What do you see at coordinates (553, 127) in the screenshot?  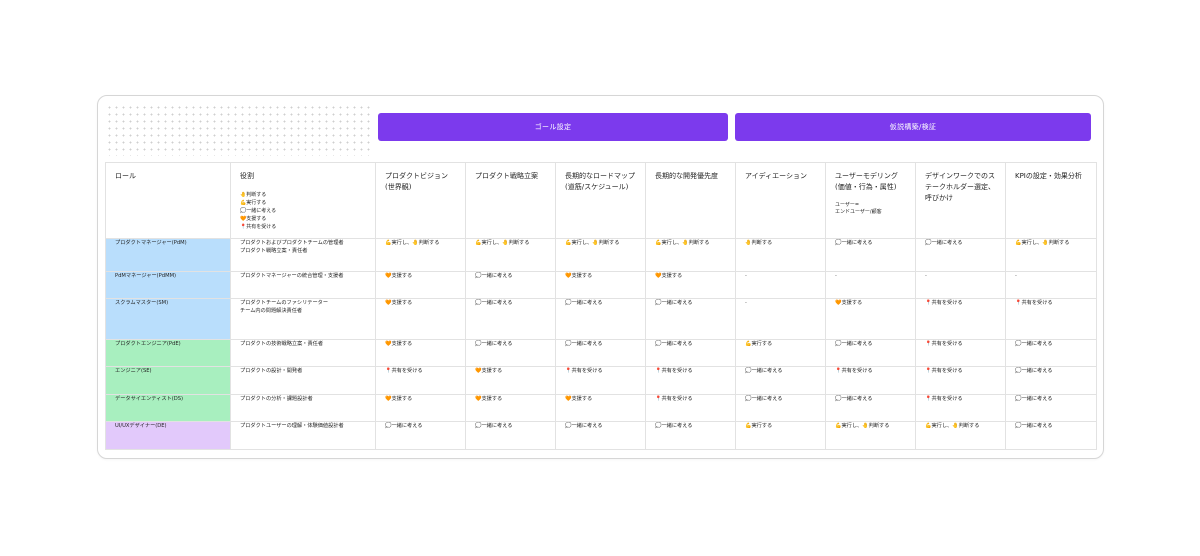 I see `group-goal-setting: ゴール設定` at bounding box center [553, 127].